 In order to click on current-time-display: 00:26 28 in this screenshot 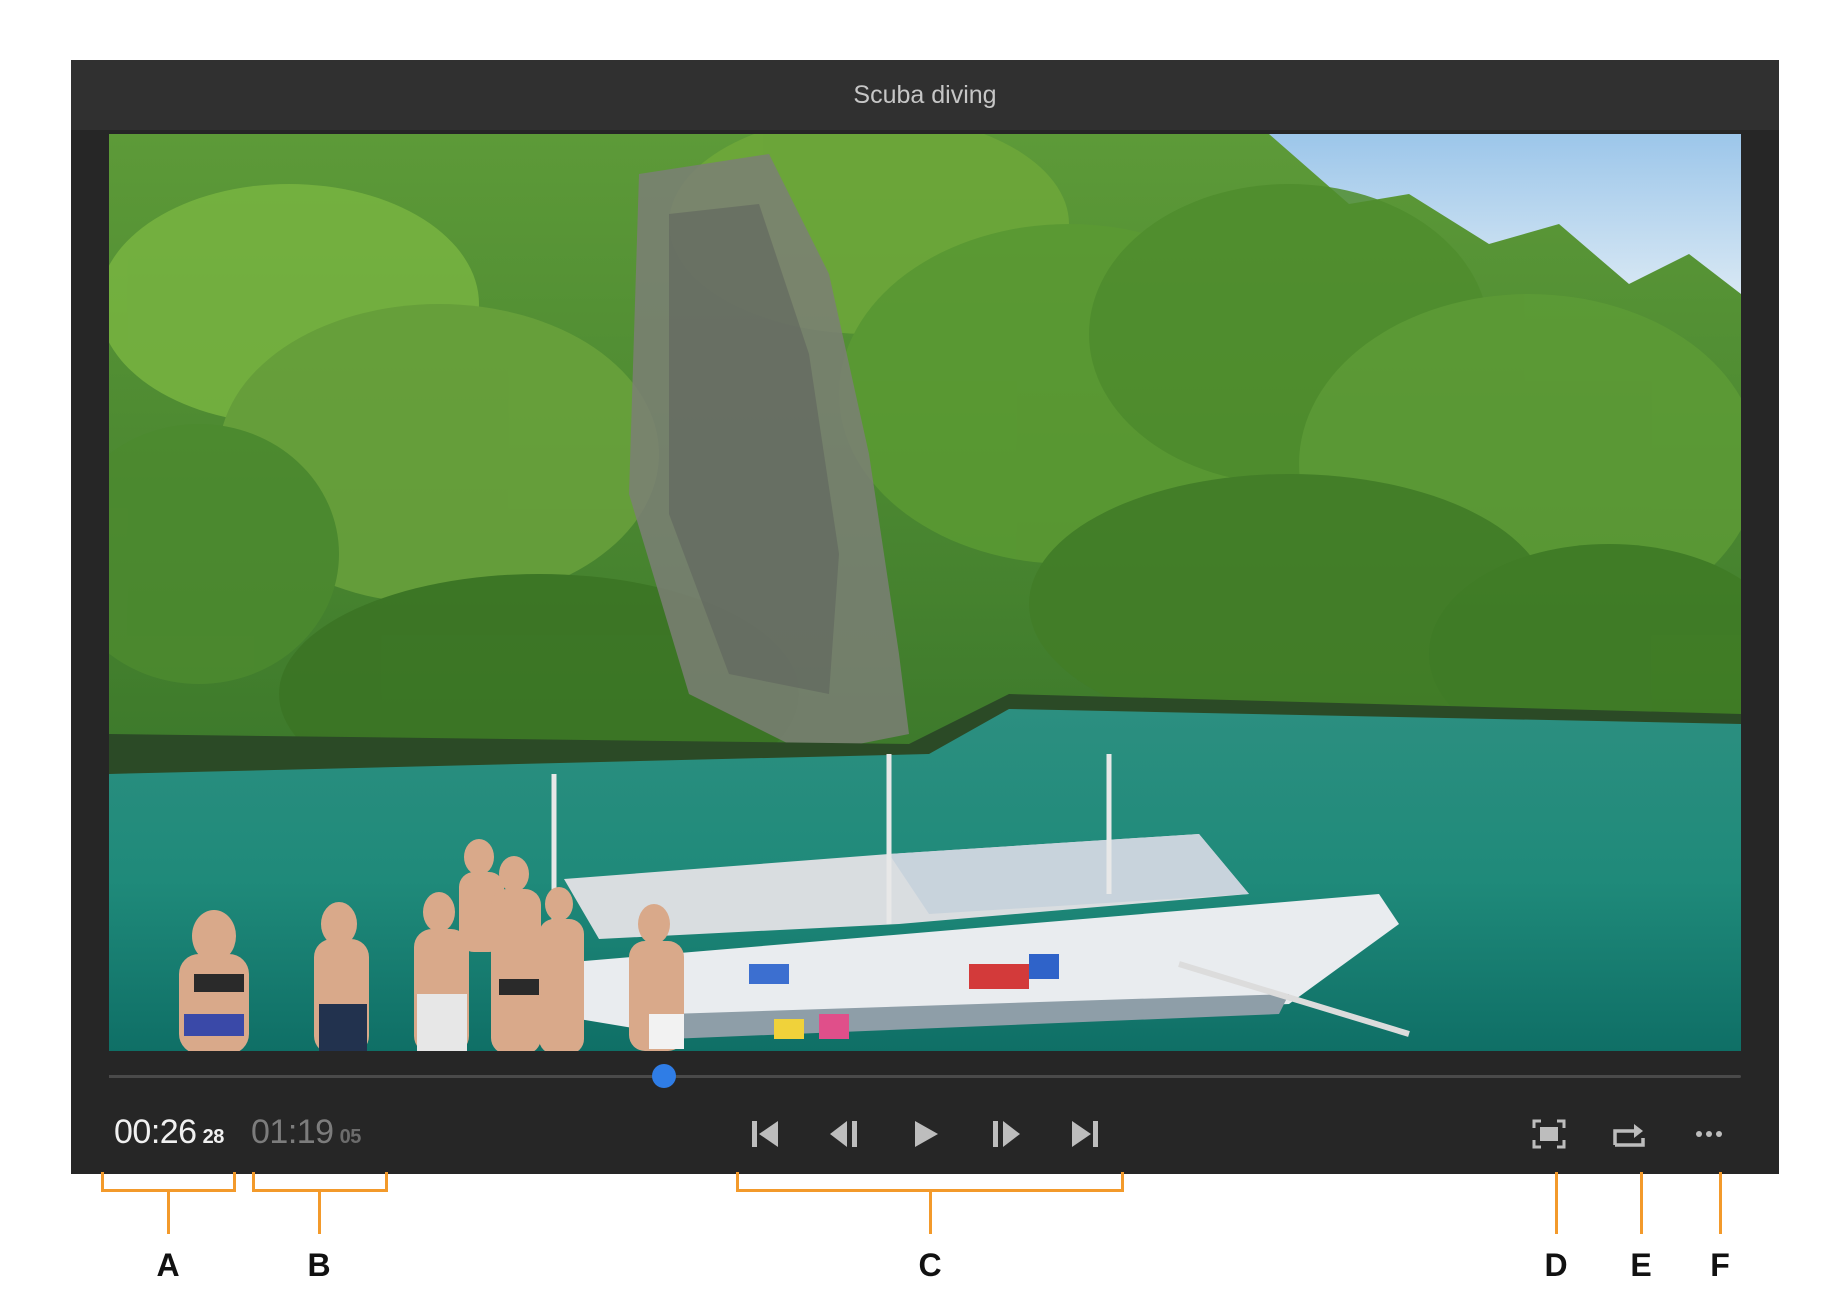, I will do `click(169, 1132)`.